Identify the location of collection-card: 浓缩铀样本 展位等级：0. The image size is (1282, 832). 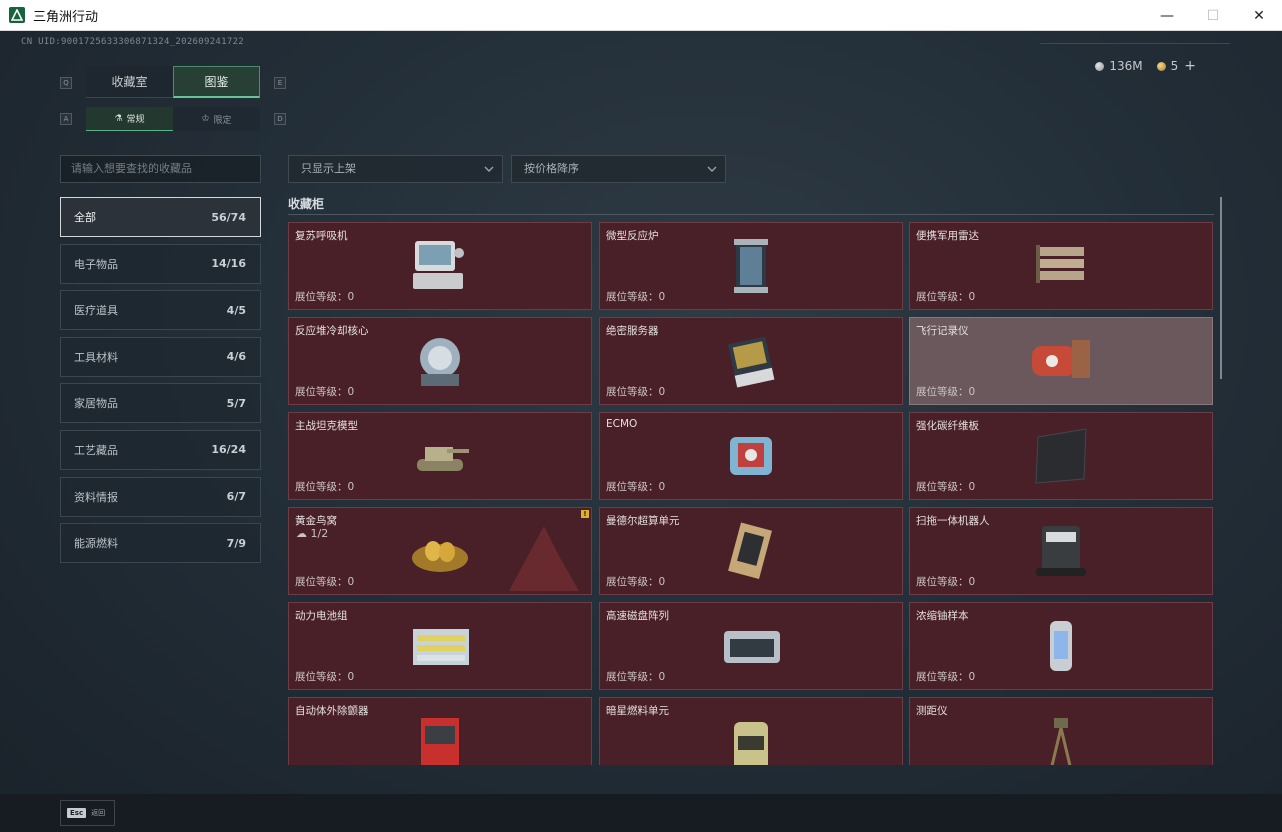
(1061, 646).